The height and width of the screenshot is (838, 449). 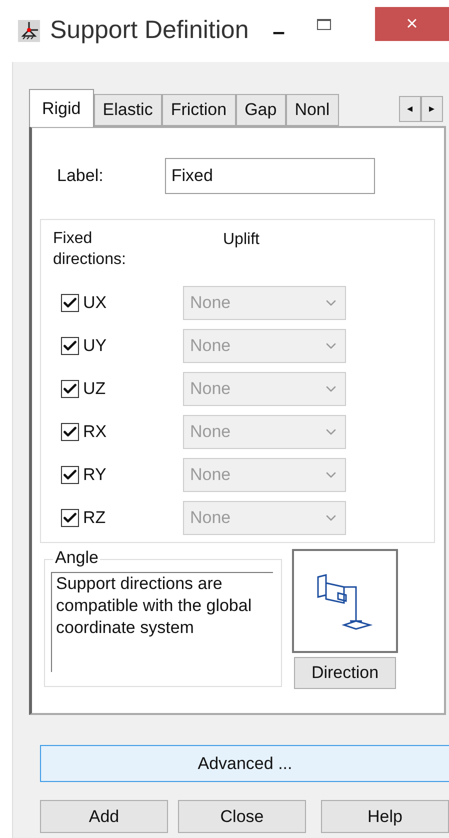 I want to click on direction-label: UX, so click(x=95, y=303).